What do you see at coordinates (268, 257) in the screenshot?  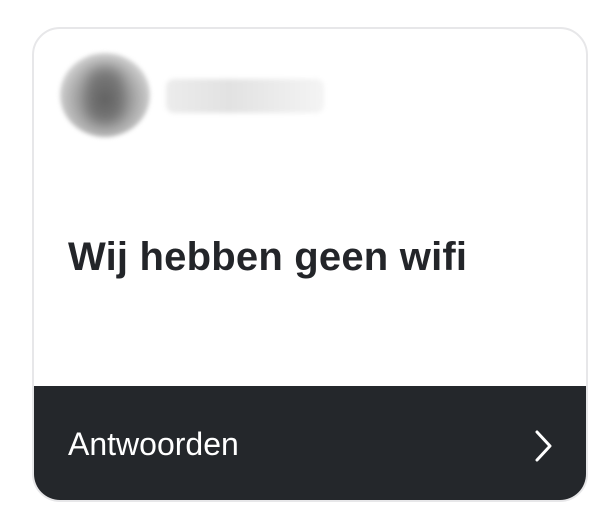 I see `message-text: Wij hebben geen wifi` at bounding box center [268, 257].